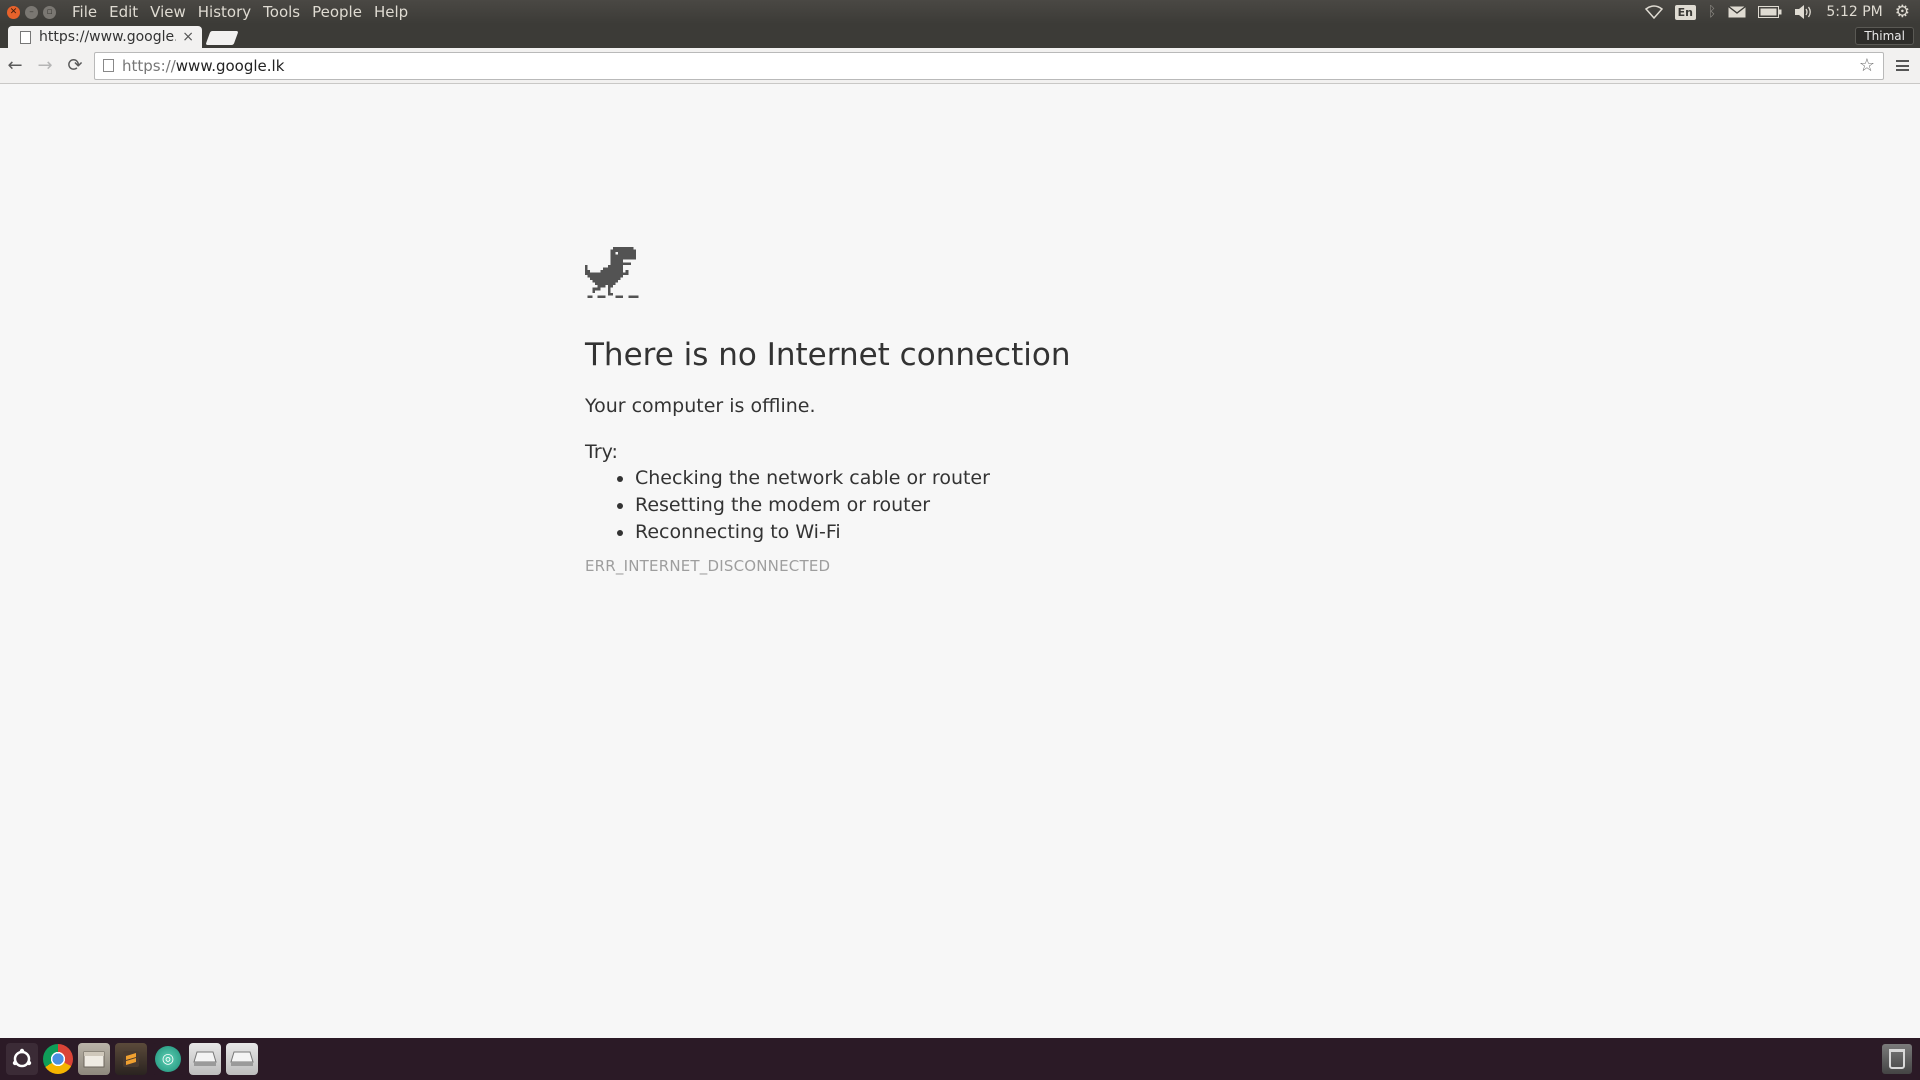 The width and height of the screenshot is (1920, 1080). What do you see at coordinates (708, 566) in the screenshot?
I see `error-code: ERR_INTERNET_DISCONNECTED` at bounding box center [708, 566].